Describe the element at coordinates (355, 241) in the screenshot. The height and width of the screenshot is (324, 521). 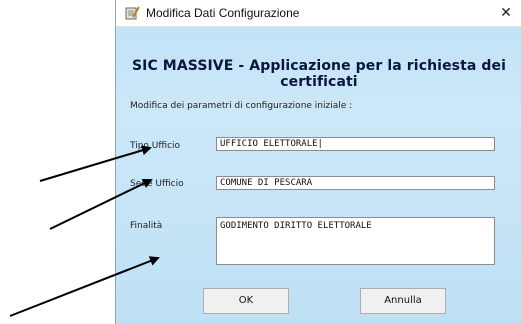
I see `finalita-textarea: GODIMENTO DIRITTO ELETTORALE` at that location.